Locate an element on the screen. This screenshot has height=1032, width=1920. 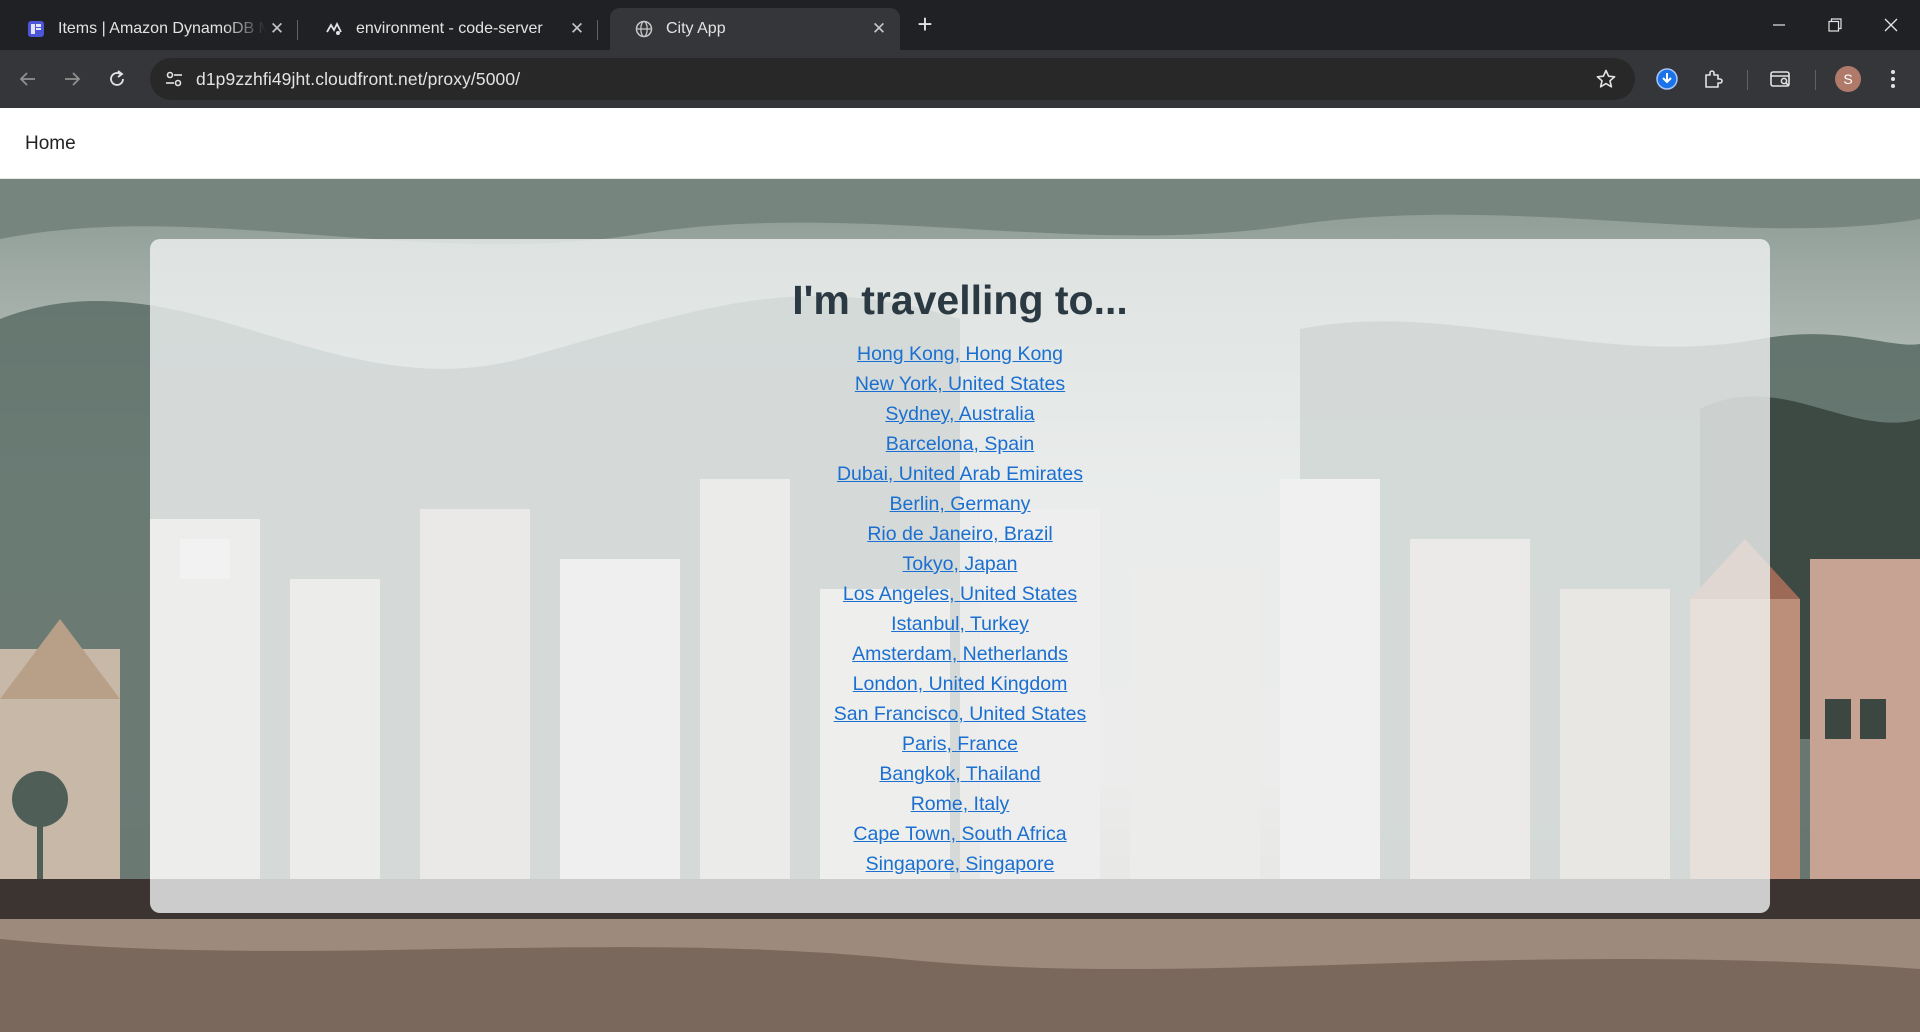
site-info-icon is located at coordinates (174, 81).